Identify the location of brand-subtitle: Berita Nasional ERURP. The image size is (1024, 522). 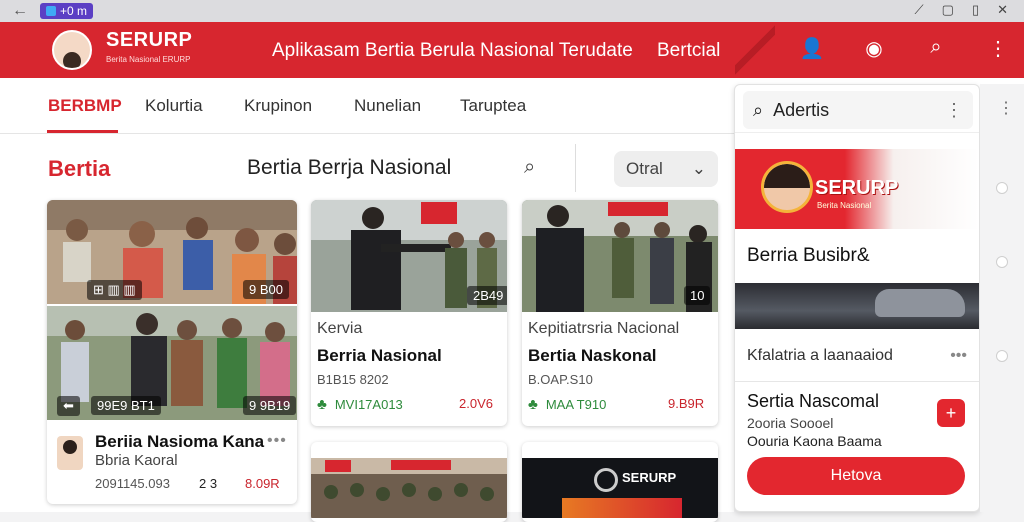
(148, 59).